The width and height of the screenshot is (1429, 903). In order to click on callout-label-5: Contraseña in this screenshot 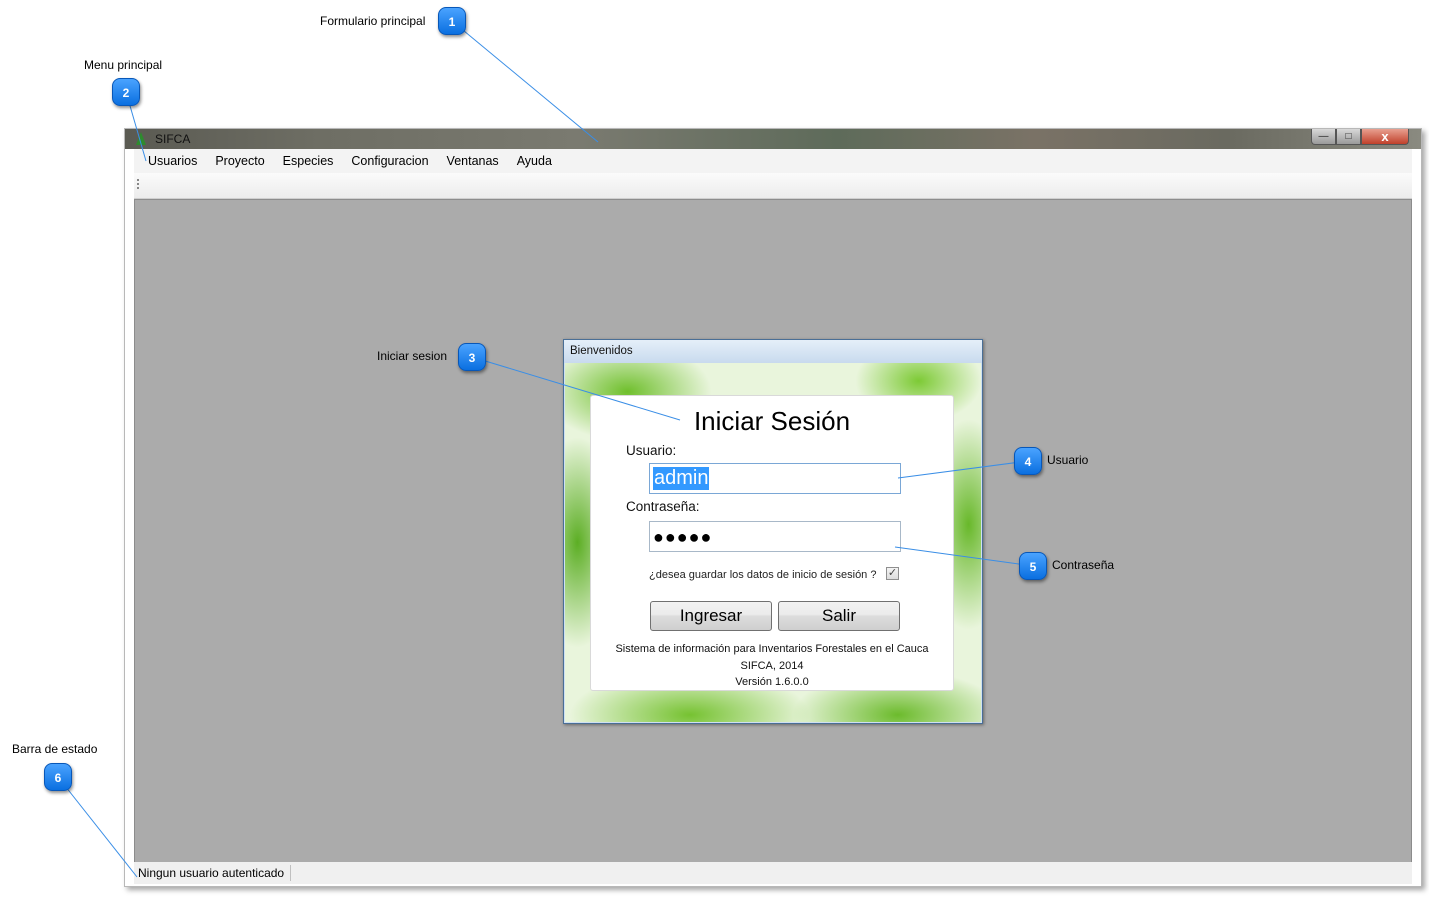, I will do `click(1083, 565)`.